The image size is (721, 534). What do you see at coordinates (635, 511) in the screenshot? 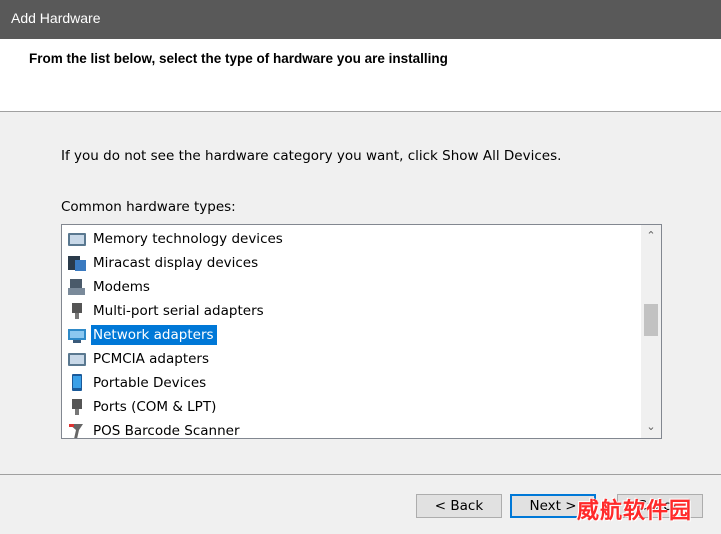
I see `watermark: 威航软件园` at bounding box center [635, 511].